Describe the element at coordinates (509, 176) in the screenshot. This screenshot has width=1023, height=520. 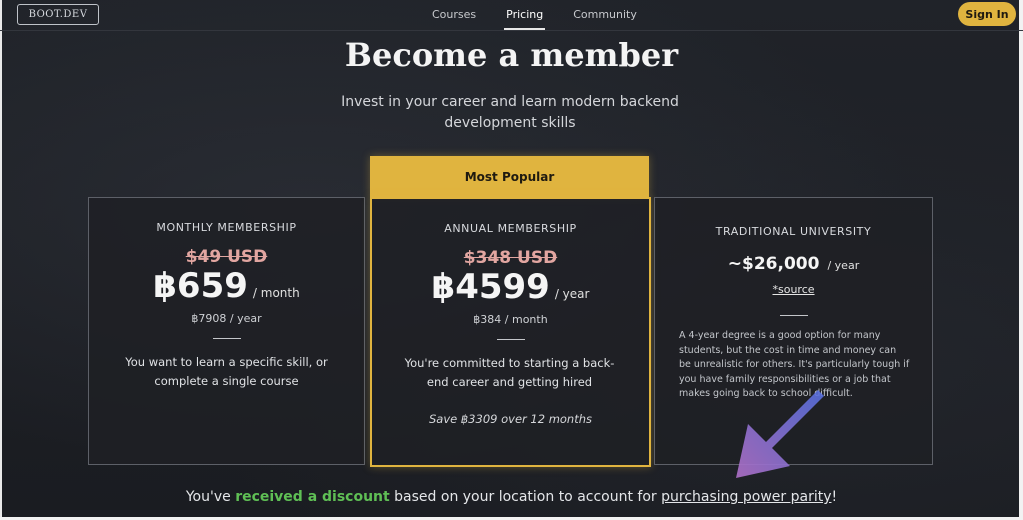
I see `most-popular-badge: Most Popular` at that location.